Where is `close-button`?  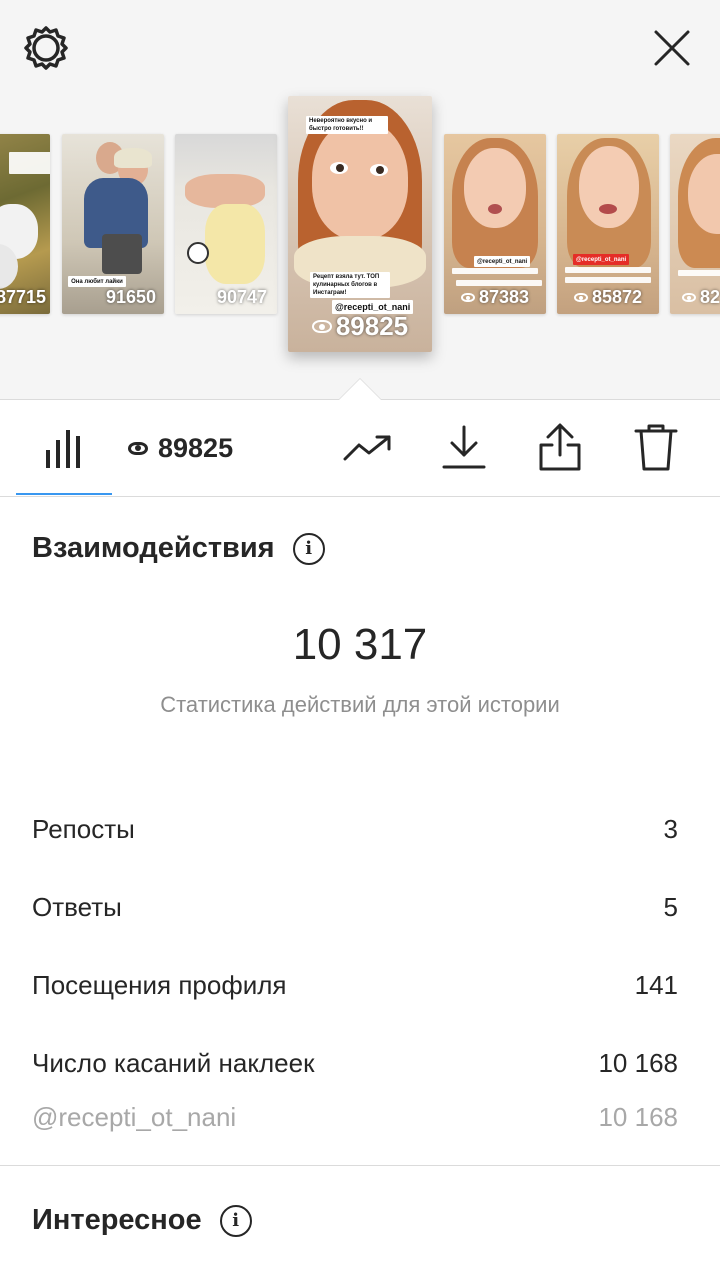 close-button is located at coordinates (672, 48).